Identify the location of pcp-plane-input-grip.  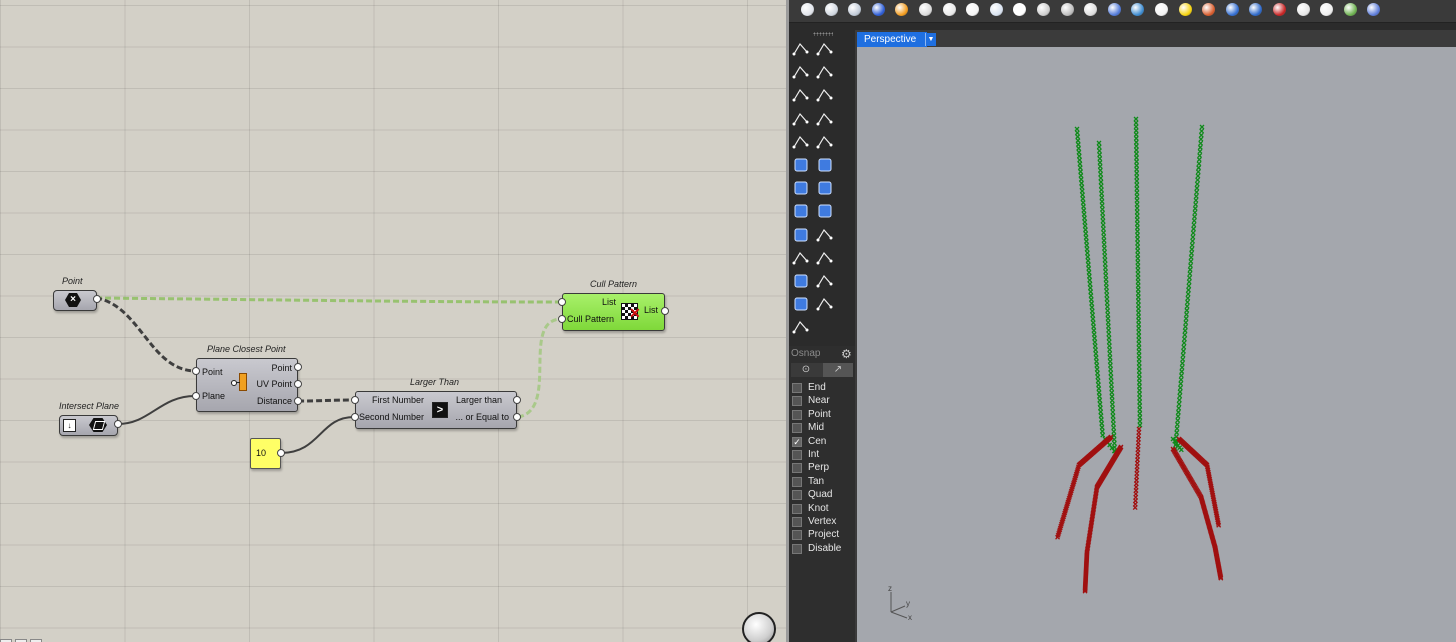
(196, 396).